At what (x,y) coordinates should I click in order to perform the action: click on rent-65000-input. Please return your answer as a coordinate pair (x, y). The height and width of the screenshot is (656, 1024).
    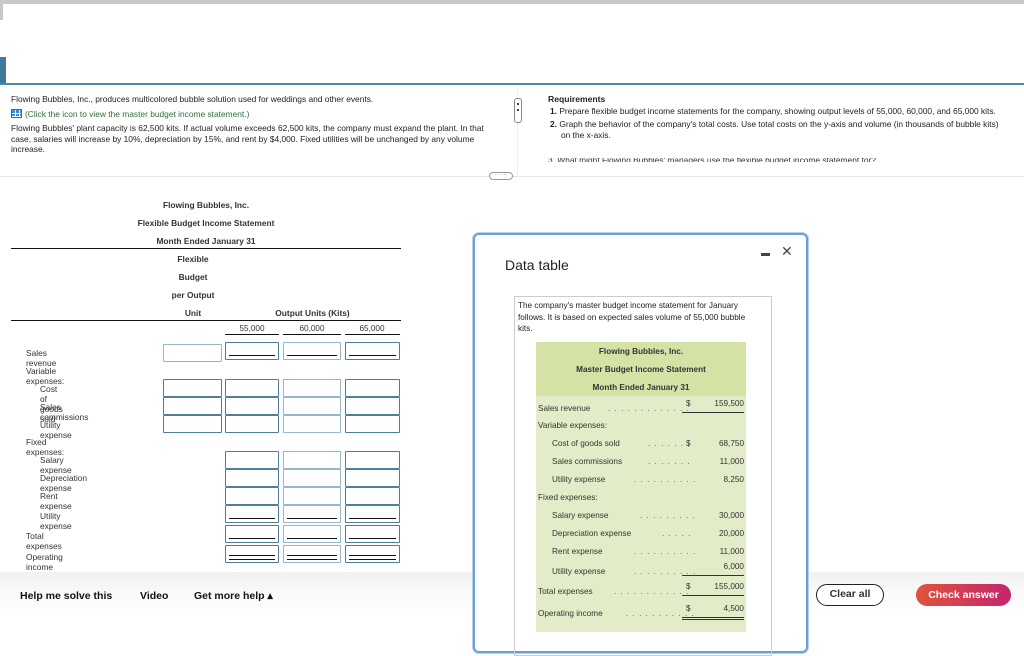
    Looking at the image, I should click on (372, 496).